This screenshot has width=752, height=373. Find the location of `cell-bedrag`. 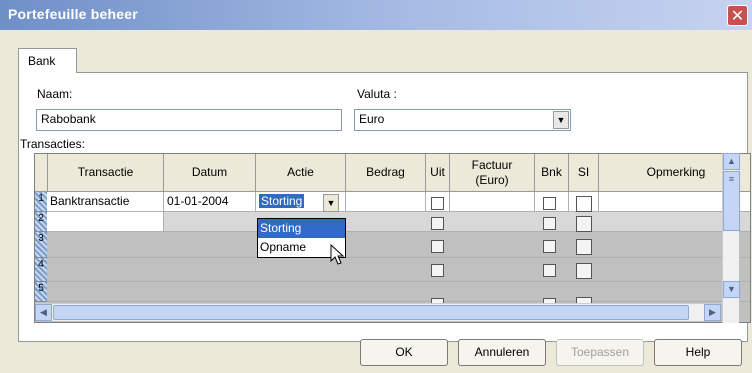

cell-bedrag is located at coordinates (386, 202).